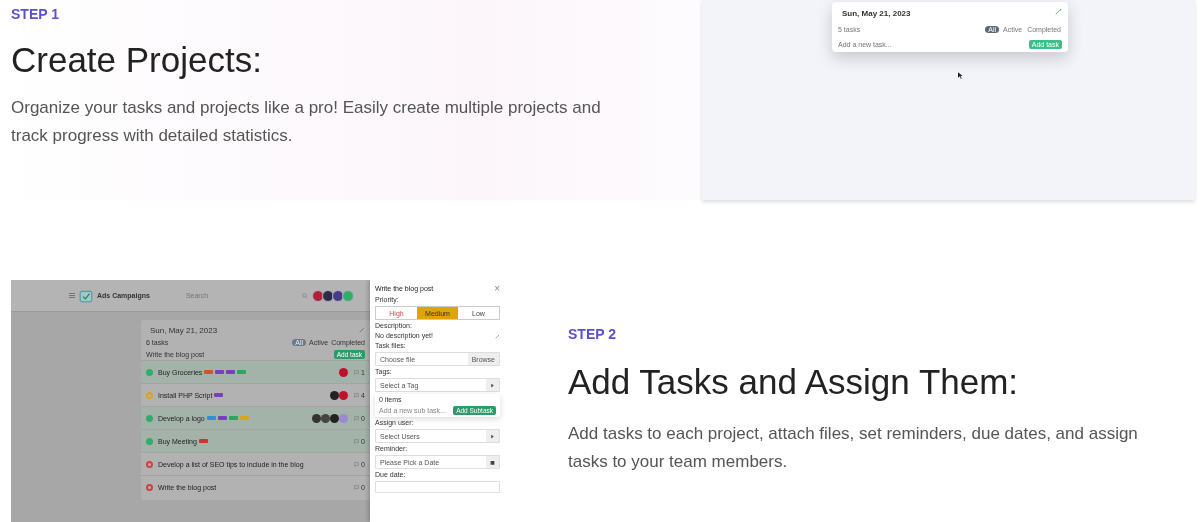 The image size is (1200, 522). I want to click on pencil-icon, so click(497, 336).